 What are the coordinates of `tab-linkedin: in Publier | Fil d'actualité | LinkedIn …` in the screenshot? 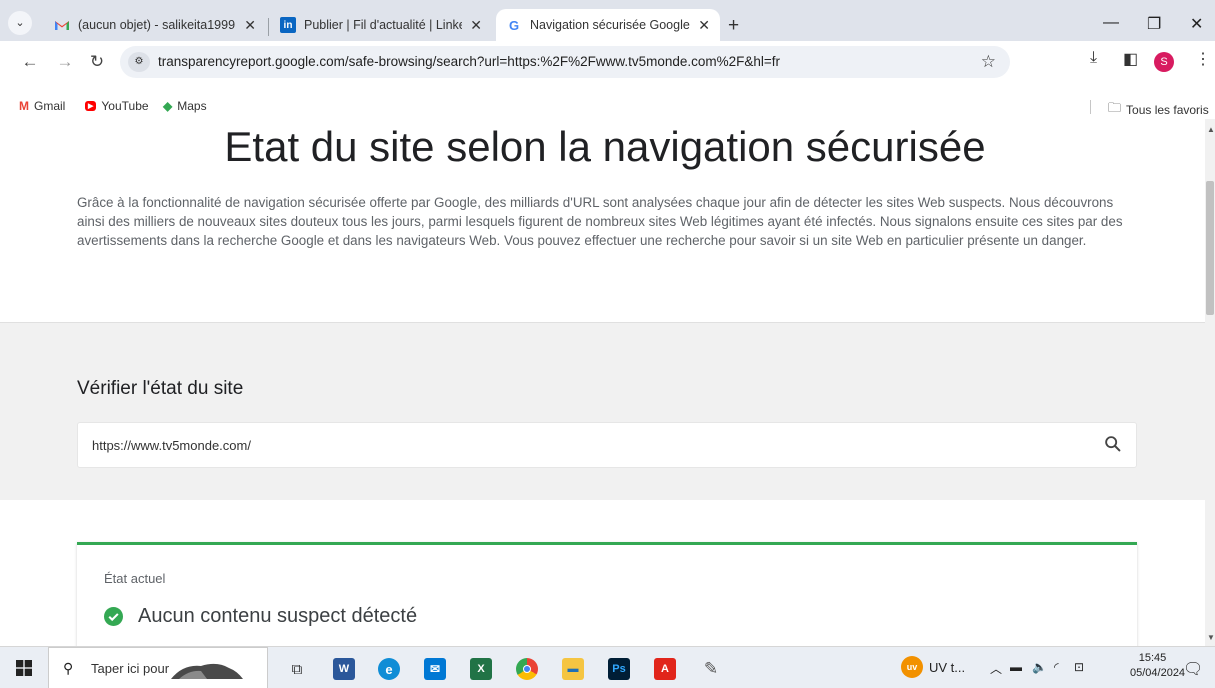 It's located at (381, 25).